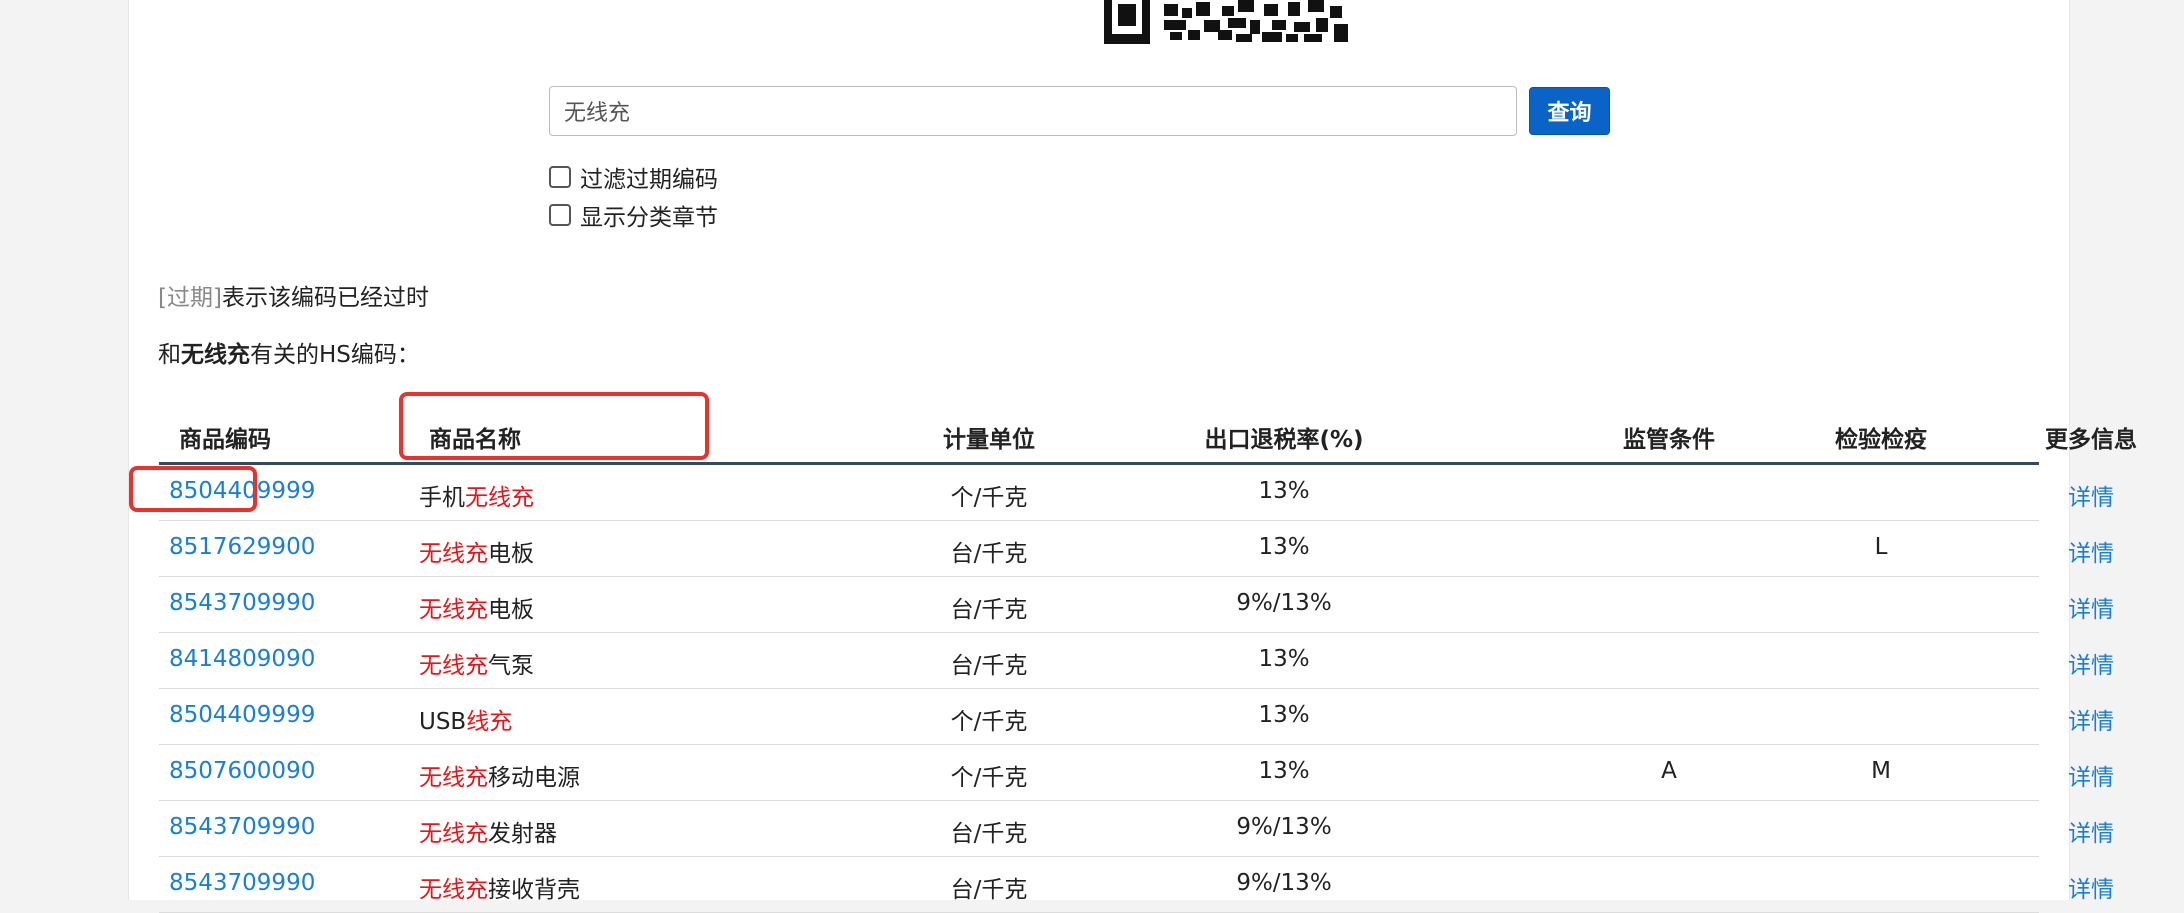  What do you see at coordinates (1136, 885) in the screenshot?
I see `table-row: 8543709990 无线充接收背壳 台/千克 9%/13% 详情` at bounding box center [1136, 885].